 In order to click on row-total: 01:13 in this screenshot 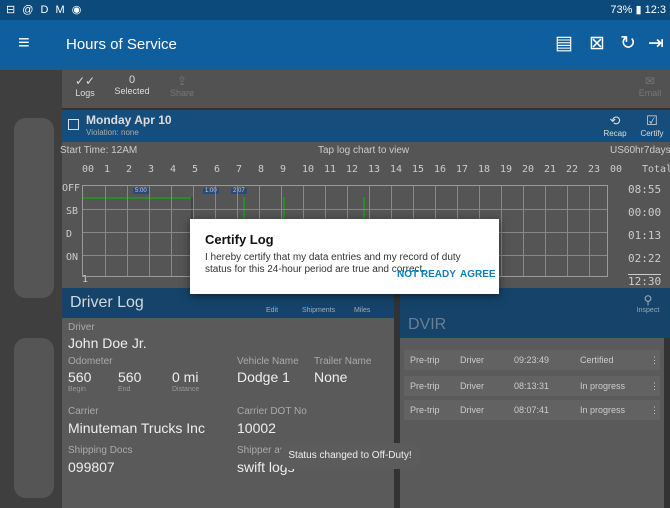, I will do `click(645, 235)`.